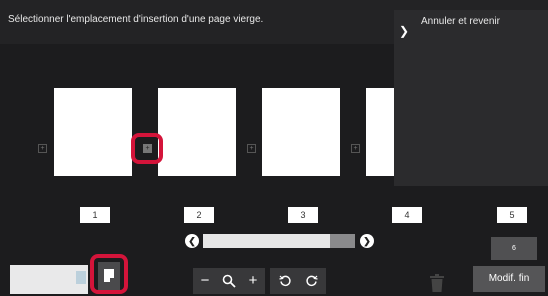  What do you see at coordinates (81, 277) in the screenshot?
I see `document-preview-icon` at bounding box center [81, 277].